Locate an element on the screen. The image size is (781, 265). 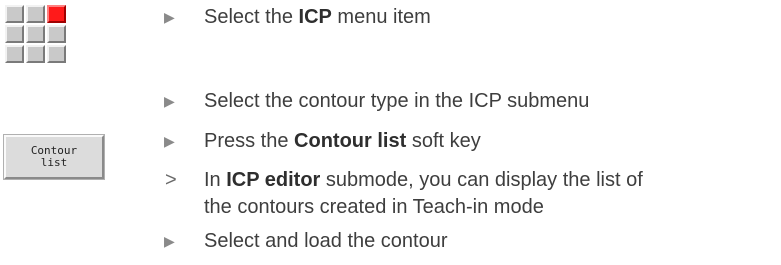
softkey-label-line2: list is located at coordinates (54, 162).